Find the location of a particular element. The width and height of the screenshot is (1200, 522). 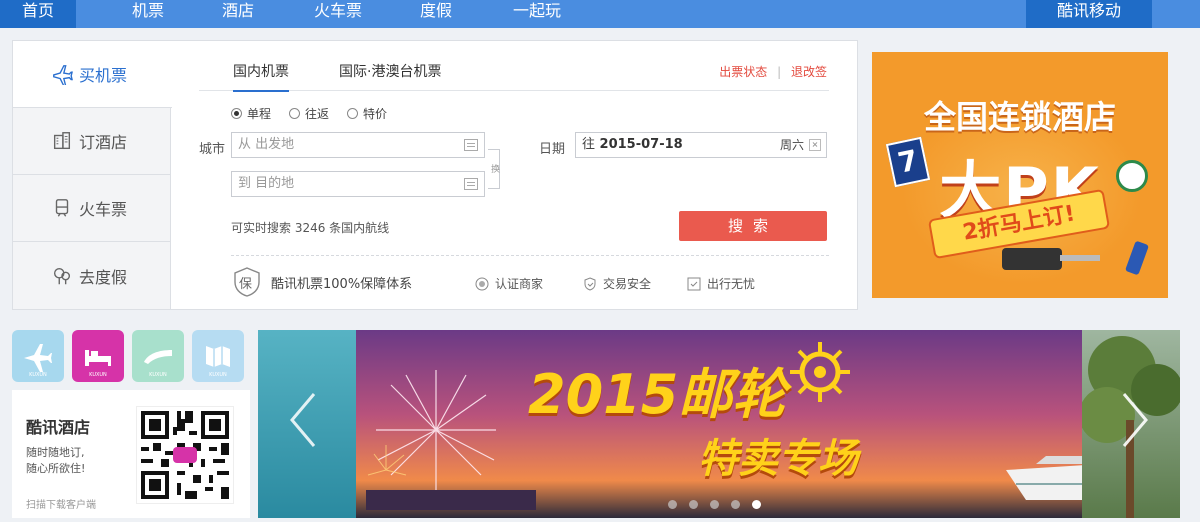

check-icon is located at coordinates (694, 283).